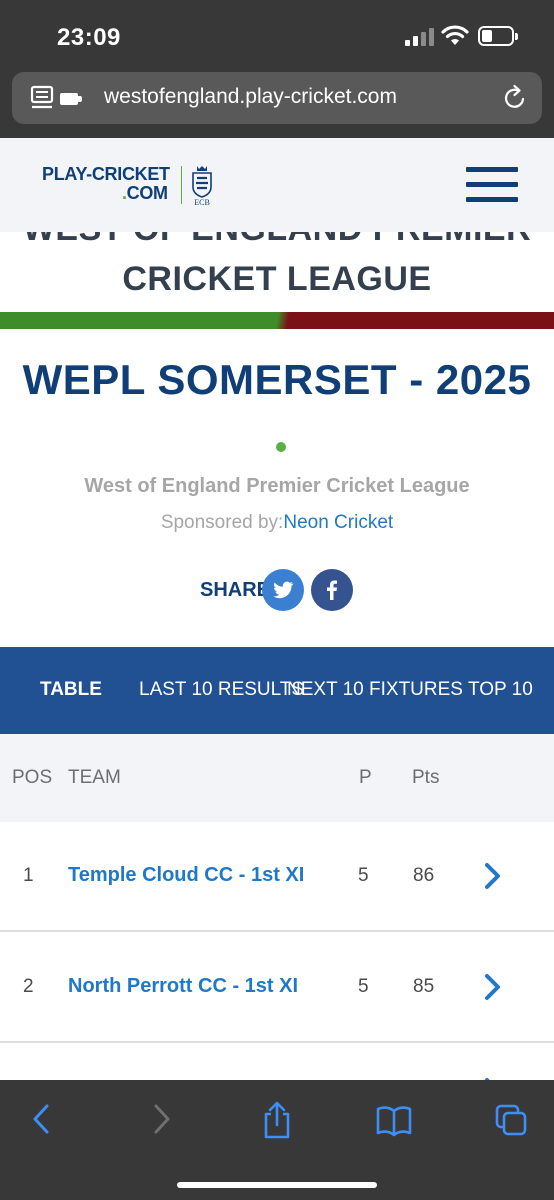 Image resolution: width=554 pixels, height=1200 pixels. What do you see at coordinates (147, 193) in the screenshot?
I see `logo-line-2: COM` at bounding box center [147, 193].